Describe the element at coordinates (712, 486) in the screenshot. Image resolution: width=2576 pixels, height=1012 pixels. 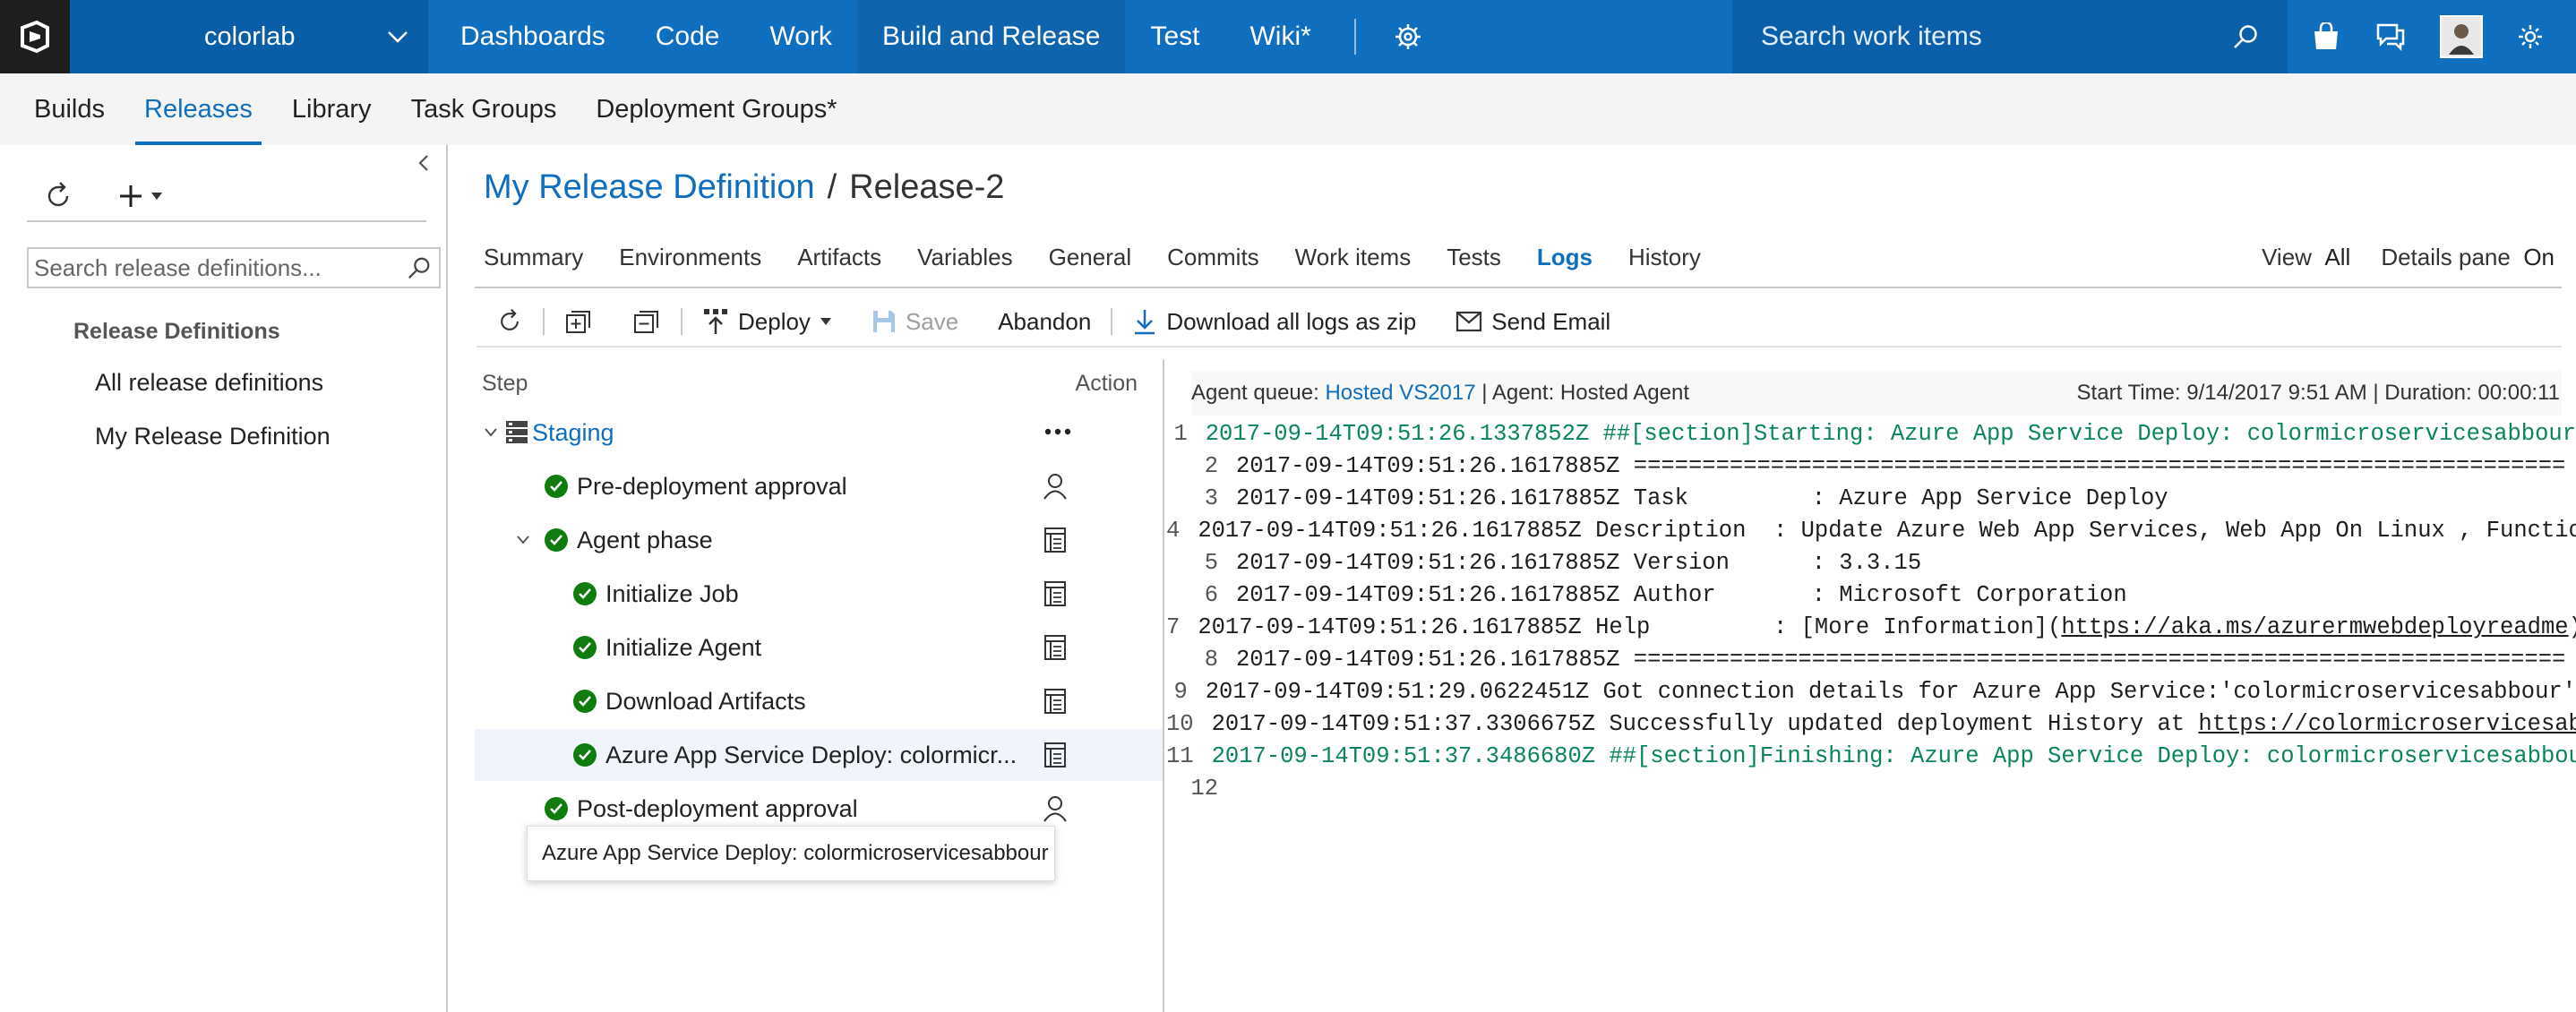
I see `step-label: Pre-deployment approval` at that location.